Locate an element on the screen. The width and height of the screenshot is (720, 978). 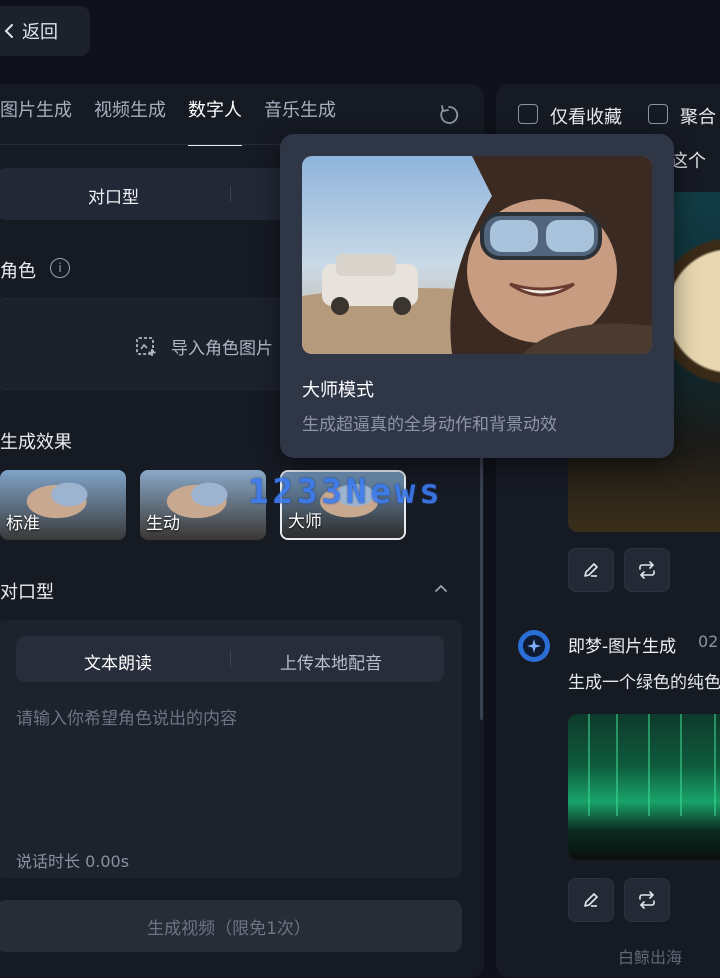
message-prompt: 生成一个绿色的纯色 is located at coordinates (644, 683).